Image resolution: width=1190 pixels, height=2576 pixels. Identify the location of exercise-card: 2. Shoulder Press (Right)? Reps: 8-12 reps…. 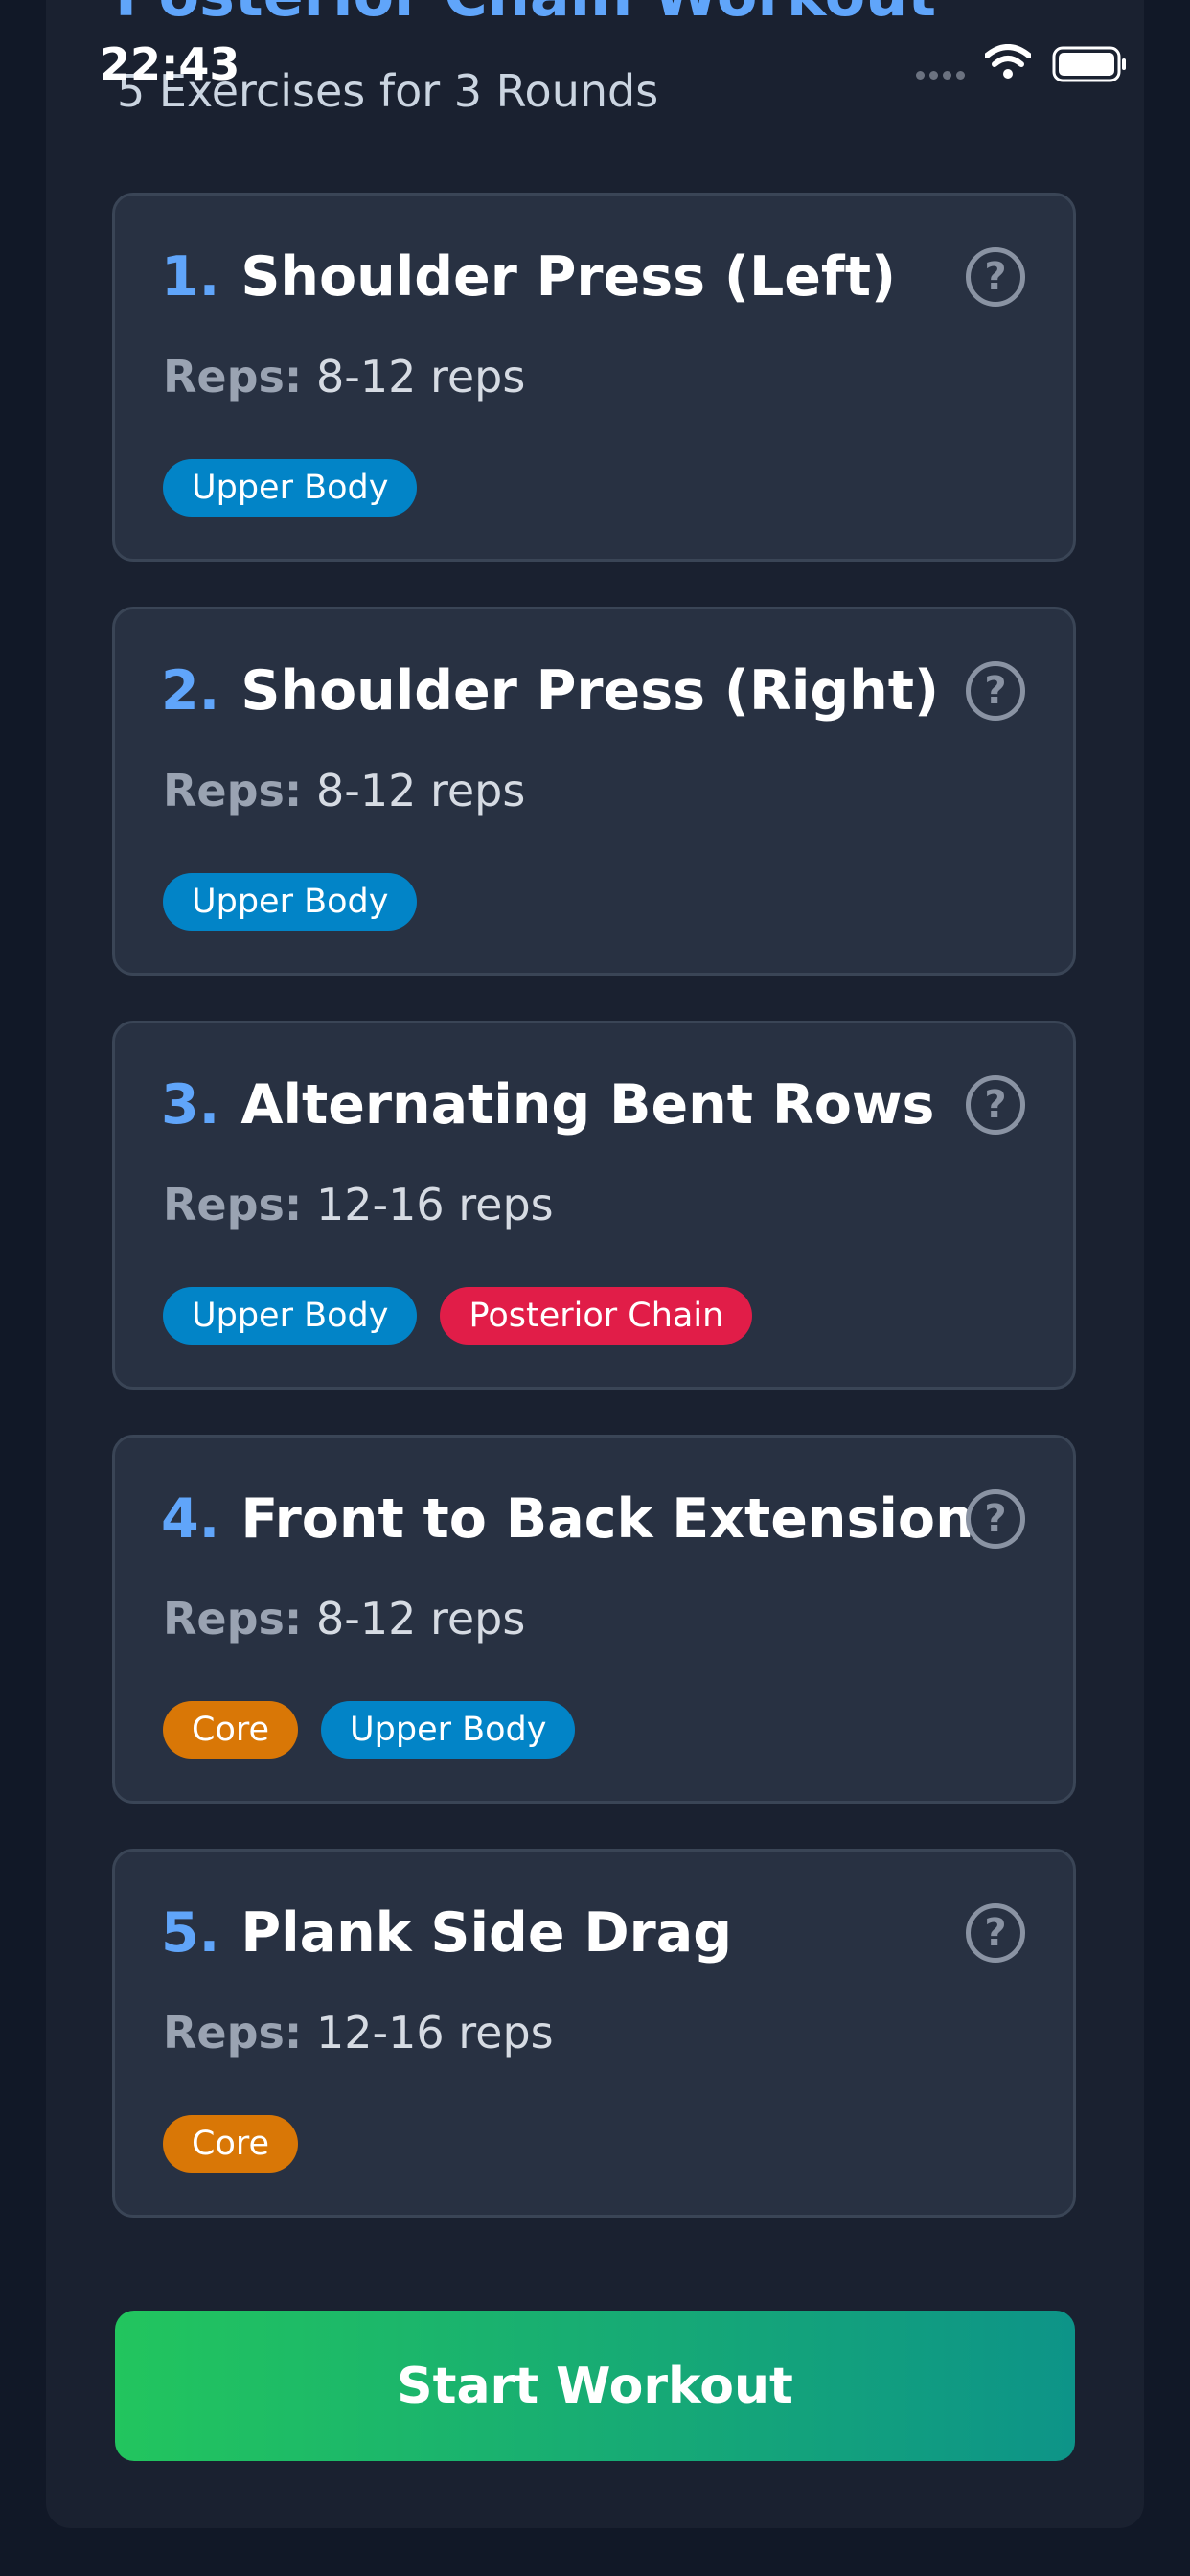
(594, 791).